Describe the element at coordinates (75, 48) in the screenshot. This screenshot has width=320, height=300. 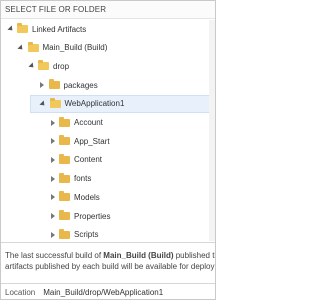
I see `tree-item-label: Main_Build (Build)` at that location.